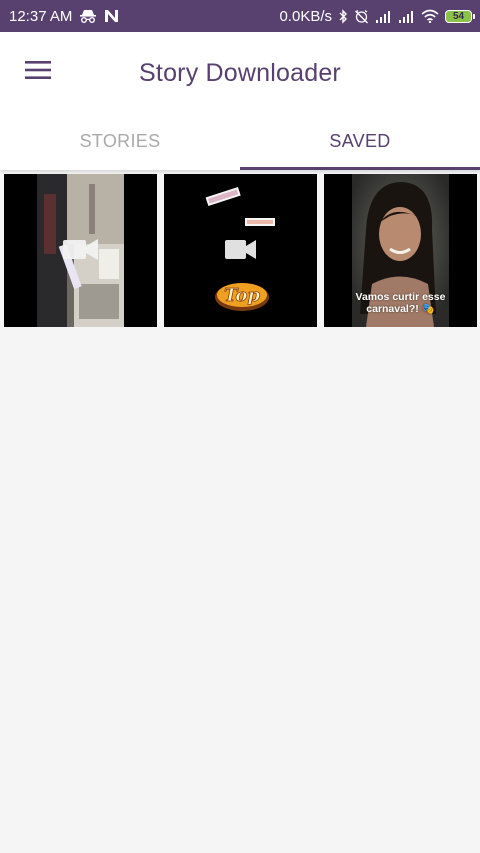  I want to click on bluetooth-icon, so click(343, 16).